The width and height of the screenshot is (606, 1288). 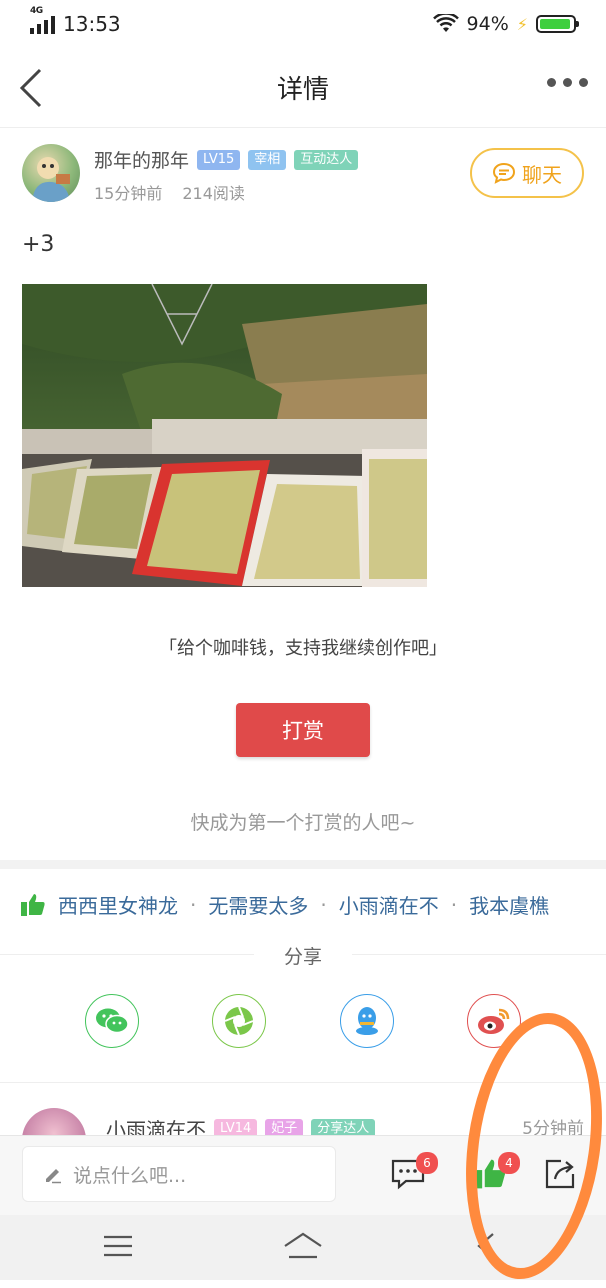 I want to click on chat-button: 聊天, so click(x=527, y=173).